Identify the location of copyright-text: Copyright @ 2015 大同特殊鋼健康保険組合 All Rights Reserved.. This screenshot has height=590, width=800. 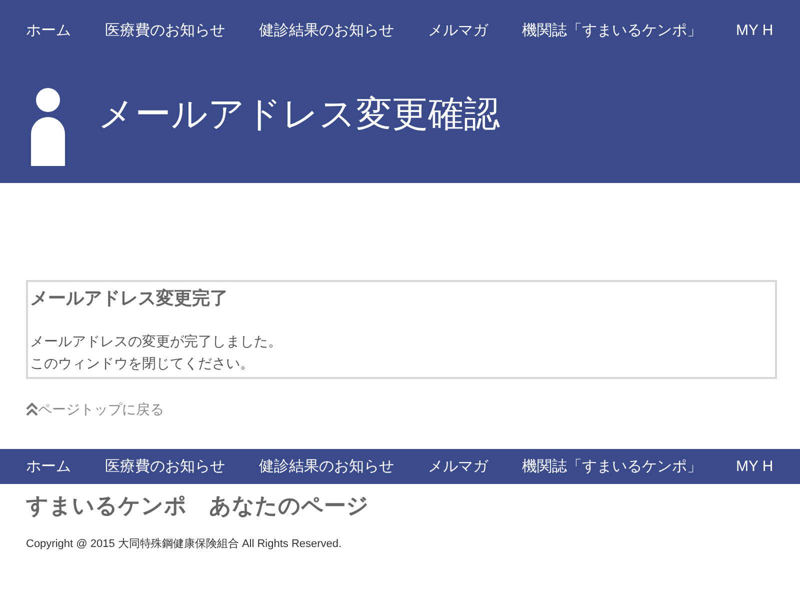
(184, 544).